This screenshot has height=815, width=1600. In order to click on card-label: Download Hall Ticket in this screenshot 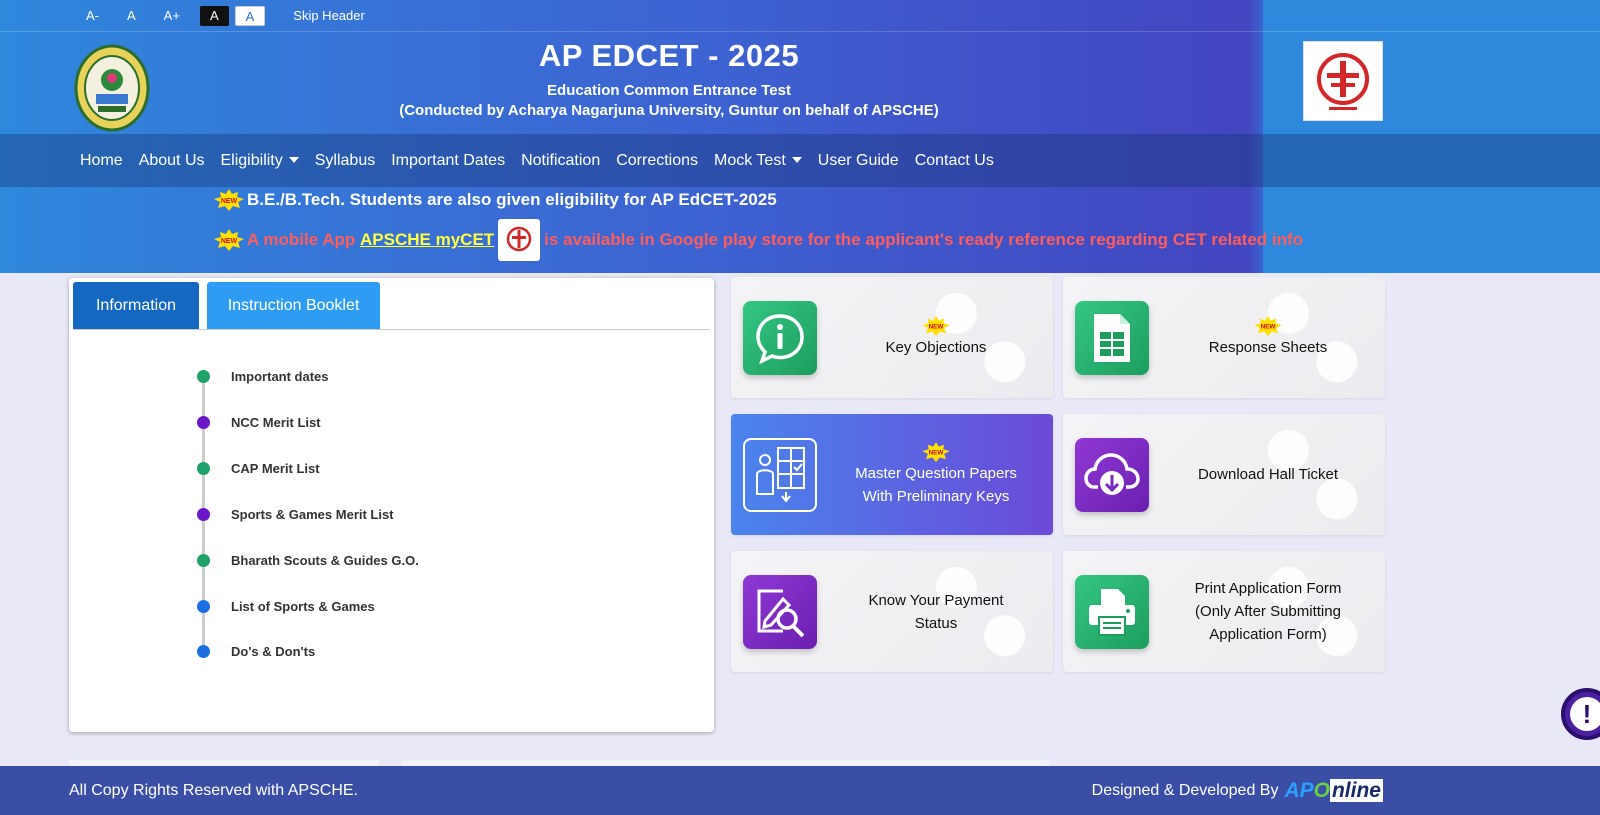, I will do `click(1268, 474)`.